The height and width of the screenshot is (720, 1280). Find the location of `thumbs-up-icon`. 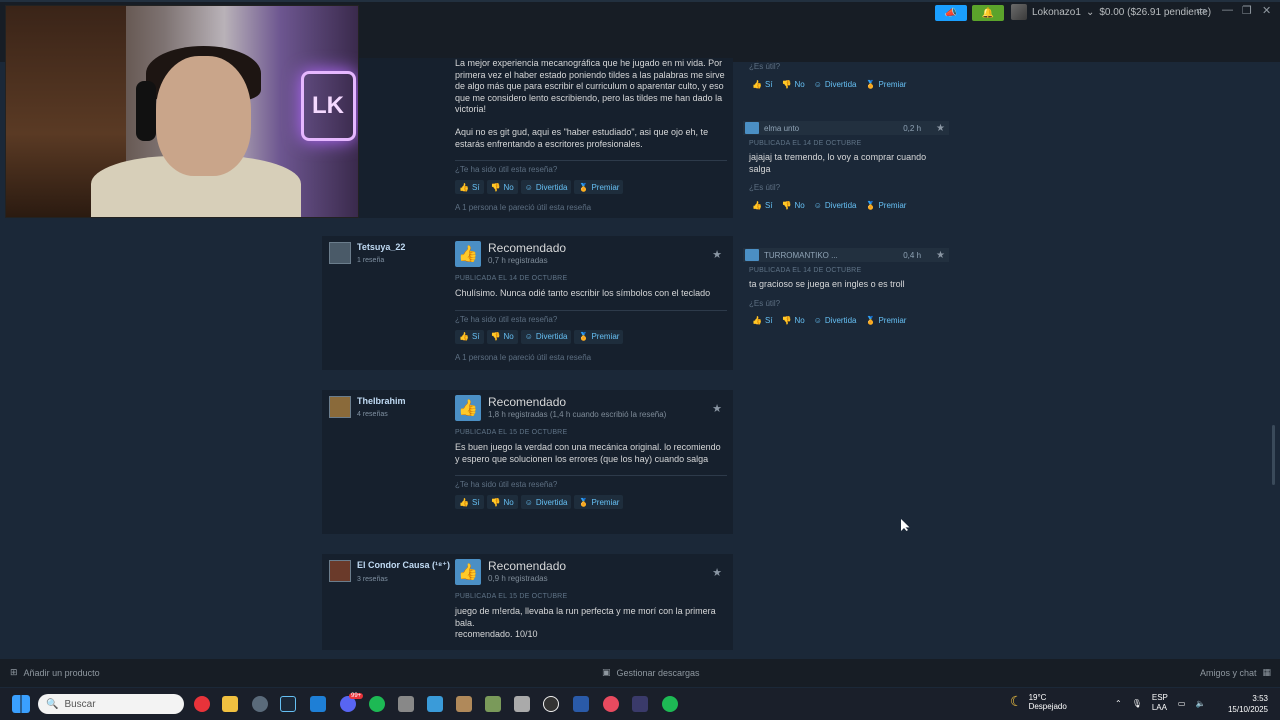

thumbs-up-icon is located at coordinates (752, 128).